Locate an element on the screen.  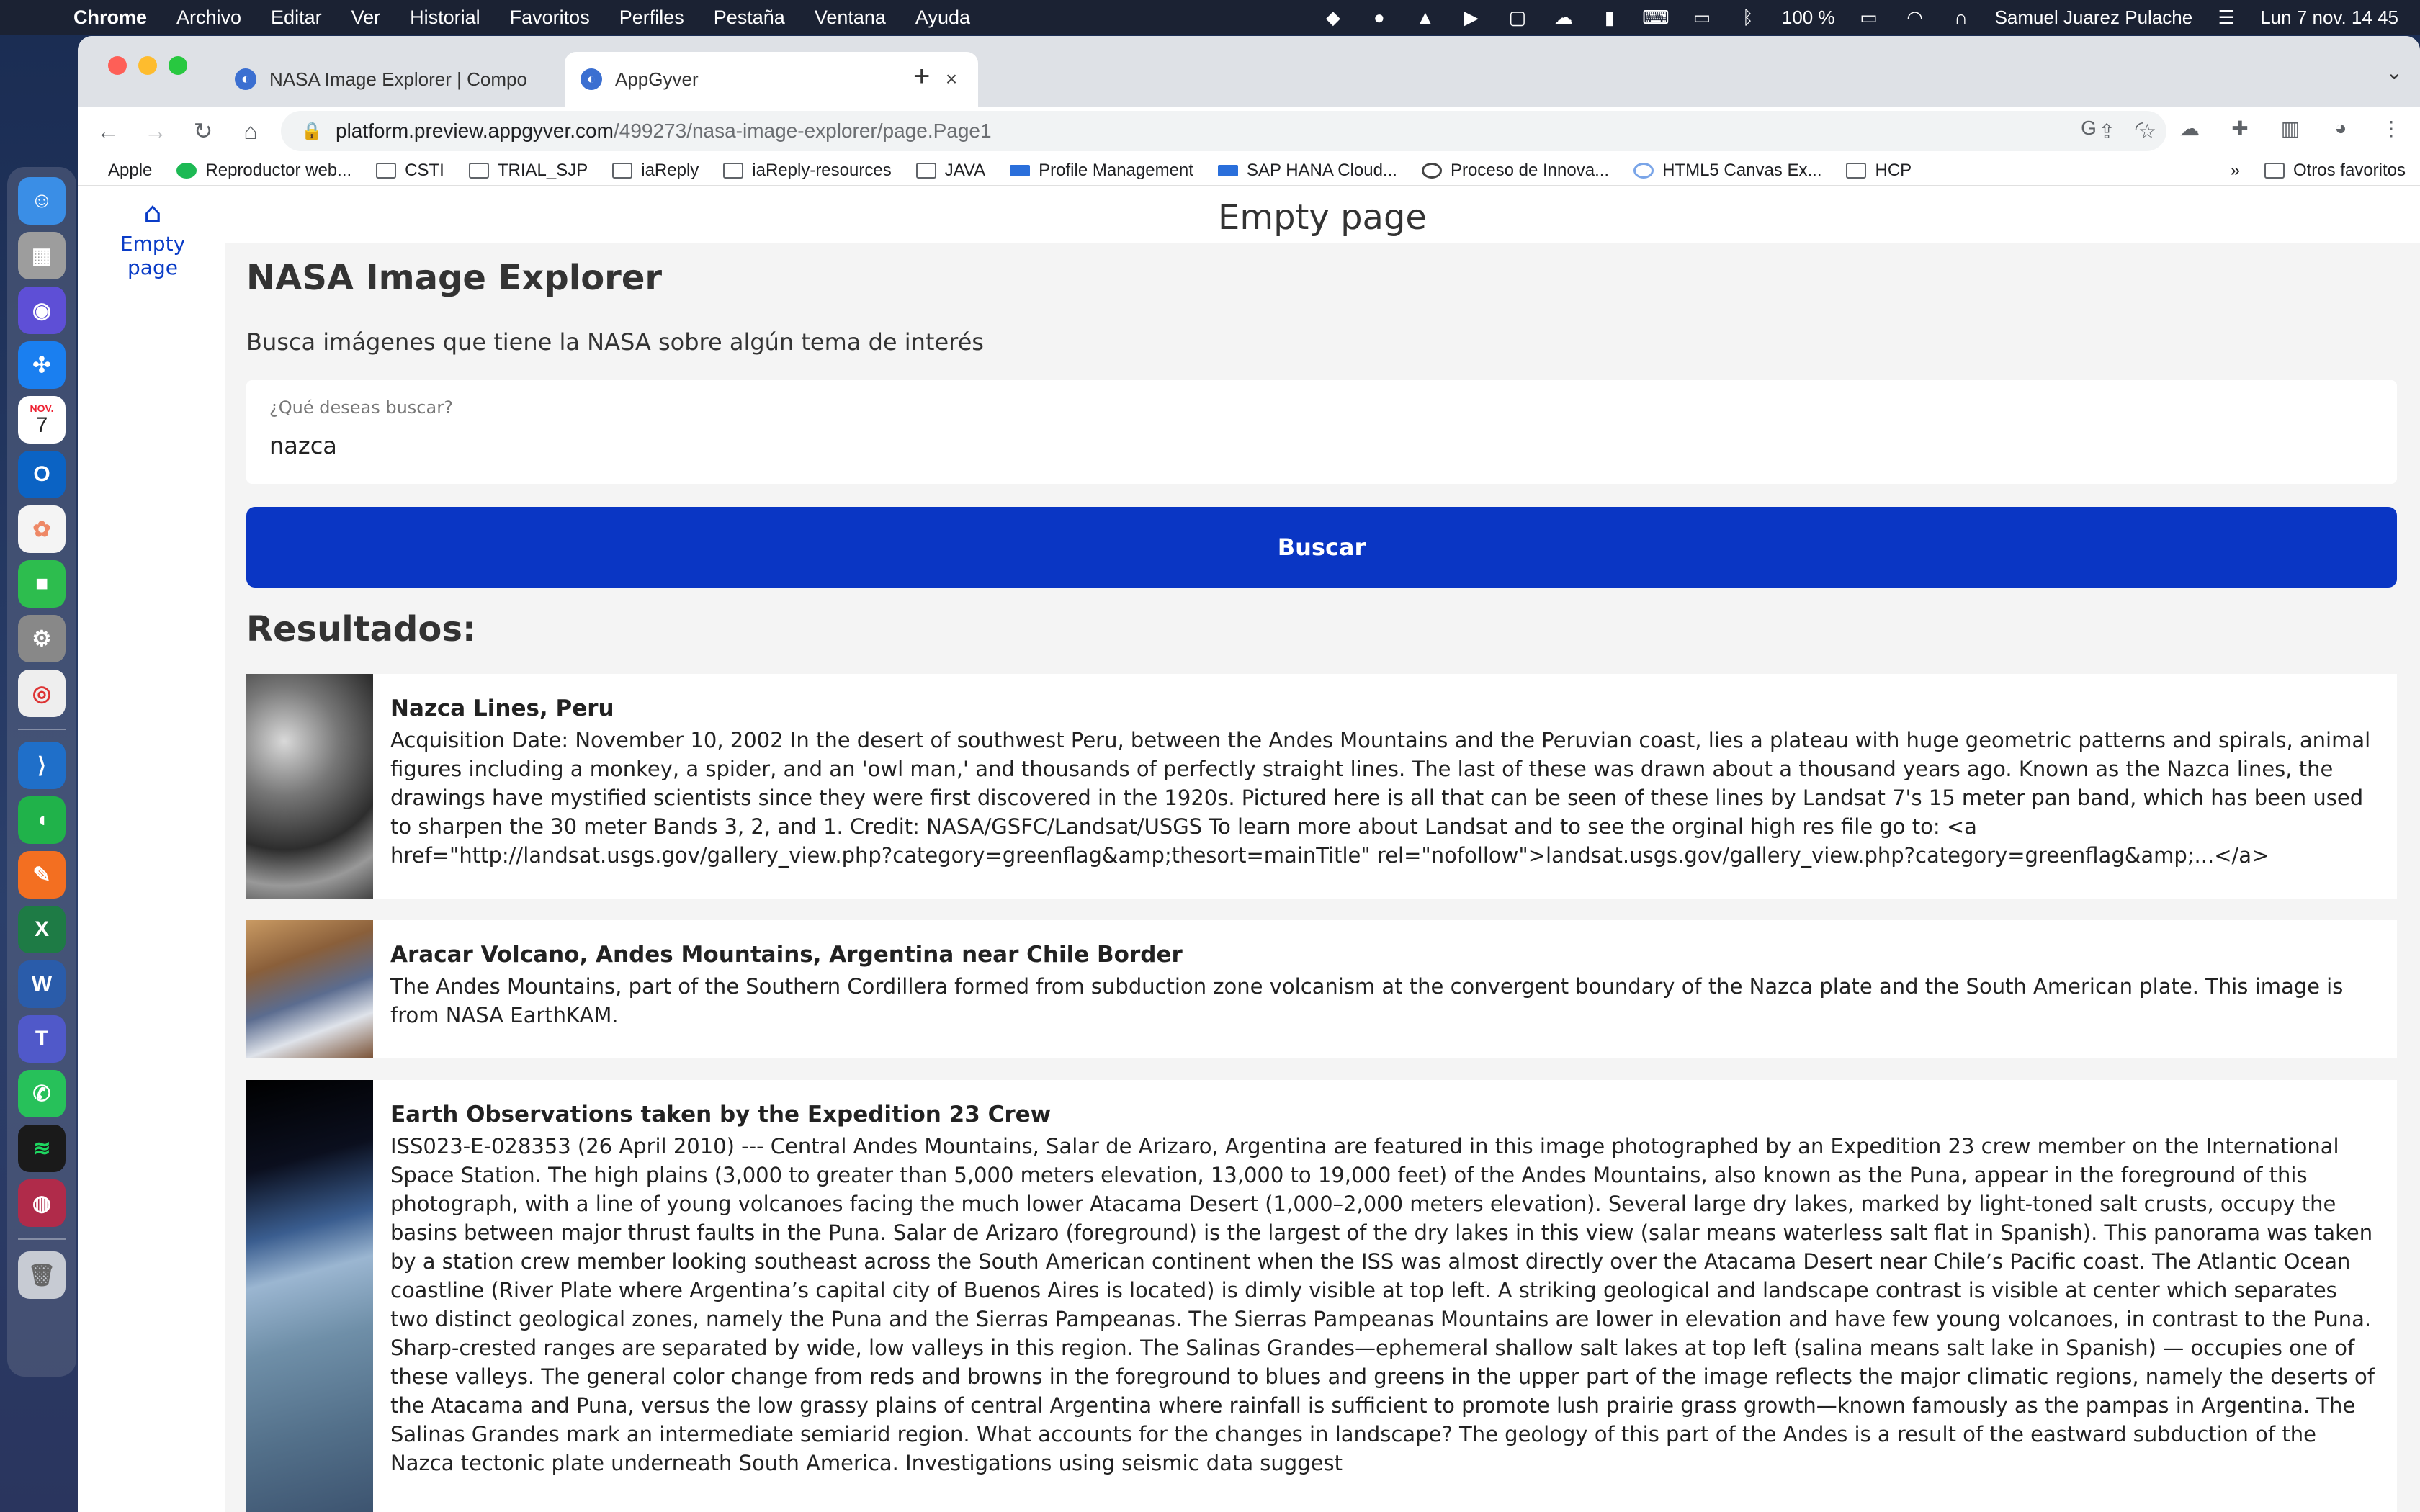
extensions-area: G ◜ ☁ ✚ ▥ ◕ ⋮ is located at coordinates (2240, 128).